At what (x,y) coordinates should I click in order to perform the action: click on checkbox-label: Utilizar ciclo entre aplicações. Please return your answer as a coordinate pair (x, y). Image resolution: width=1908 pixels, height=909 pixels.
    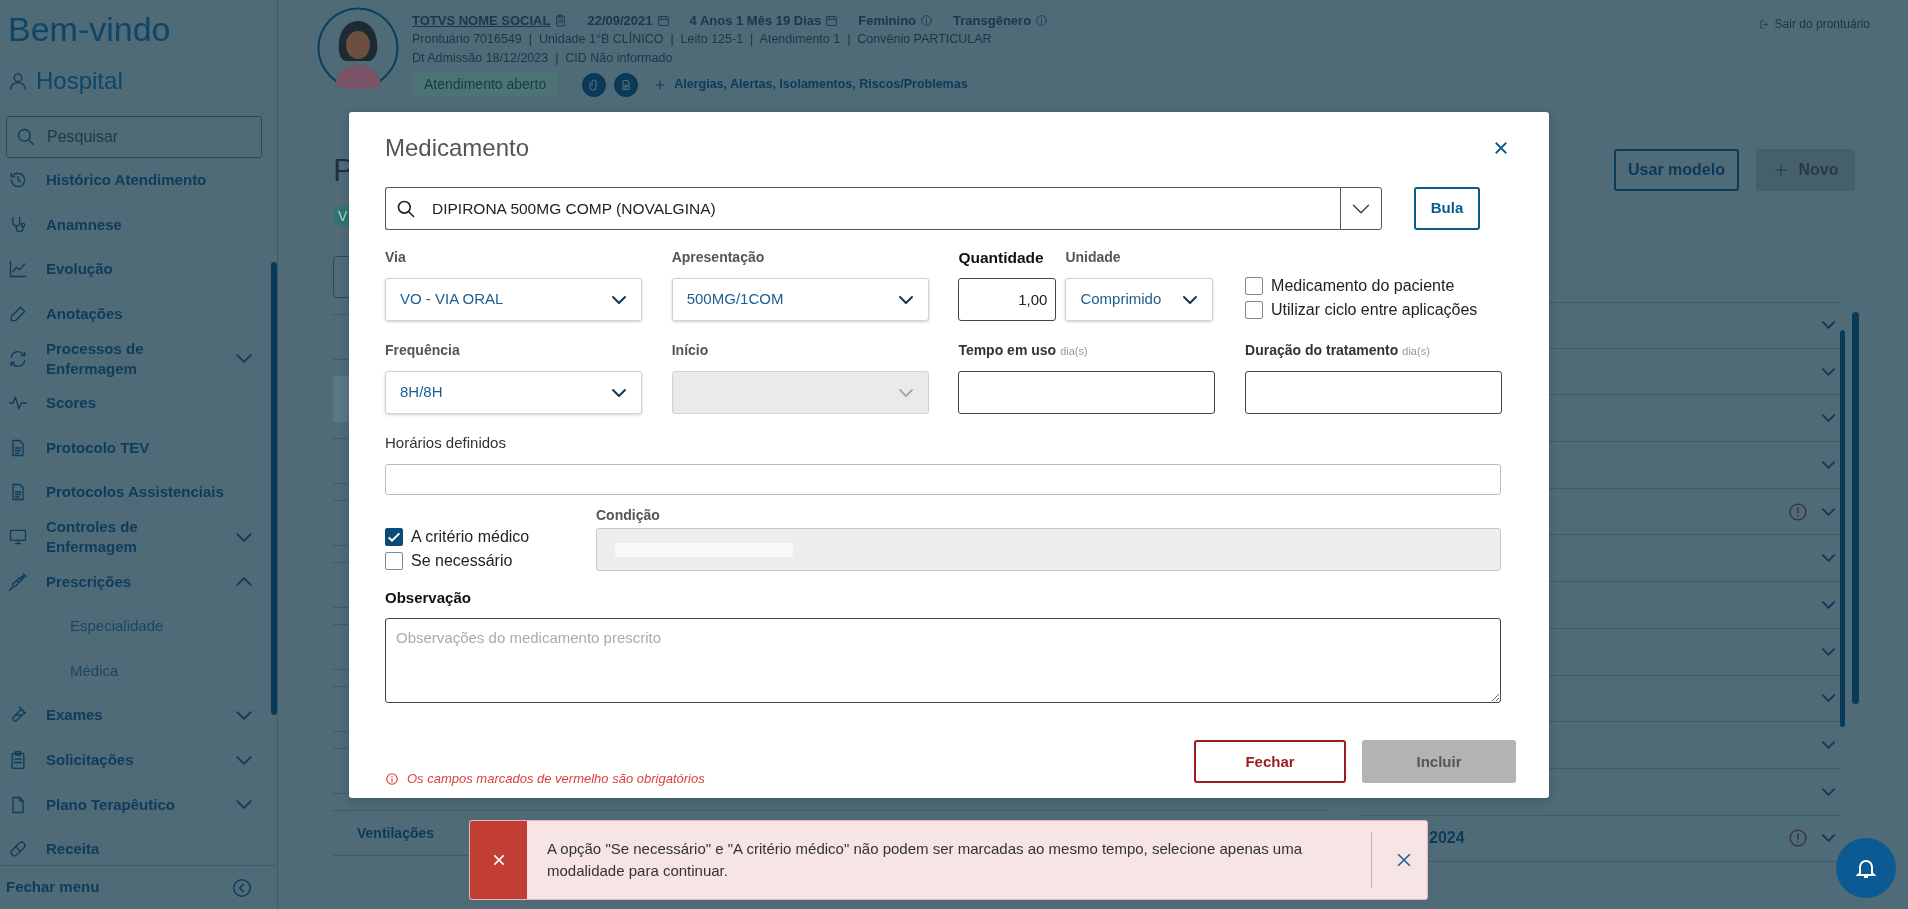
    Looking at the image, I should click on (1374, 310).